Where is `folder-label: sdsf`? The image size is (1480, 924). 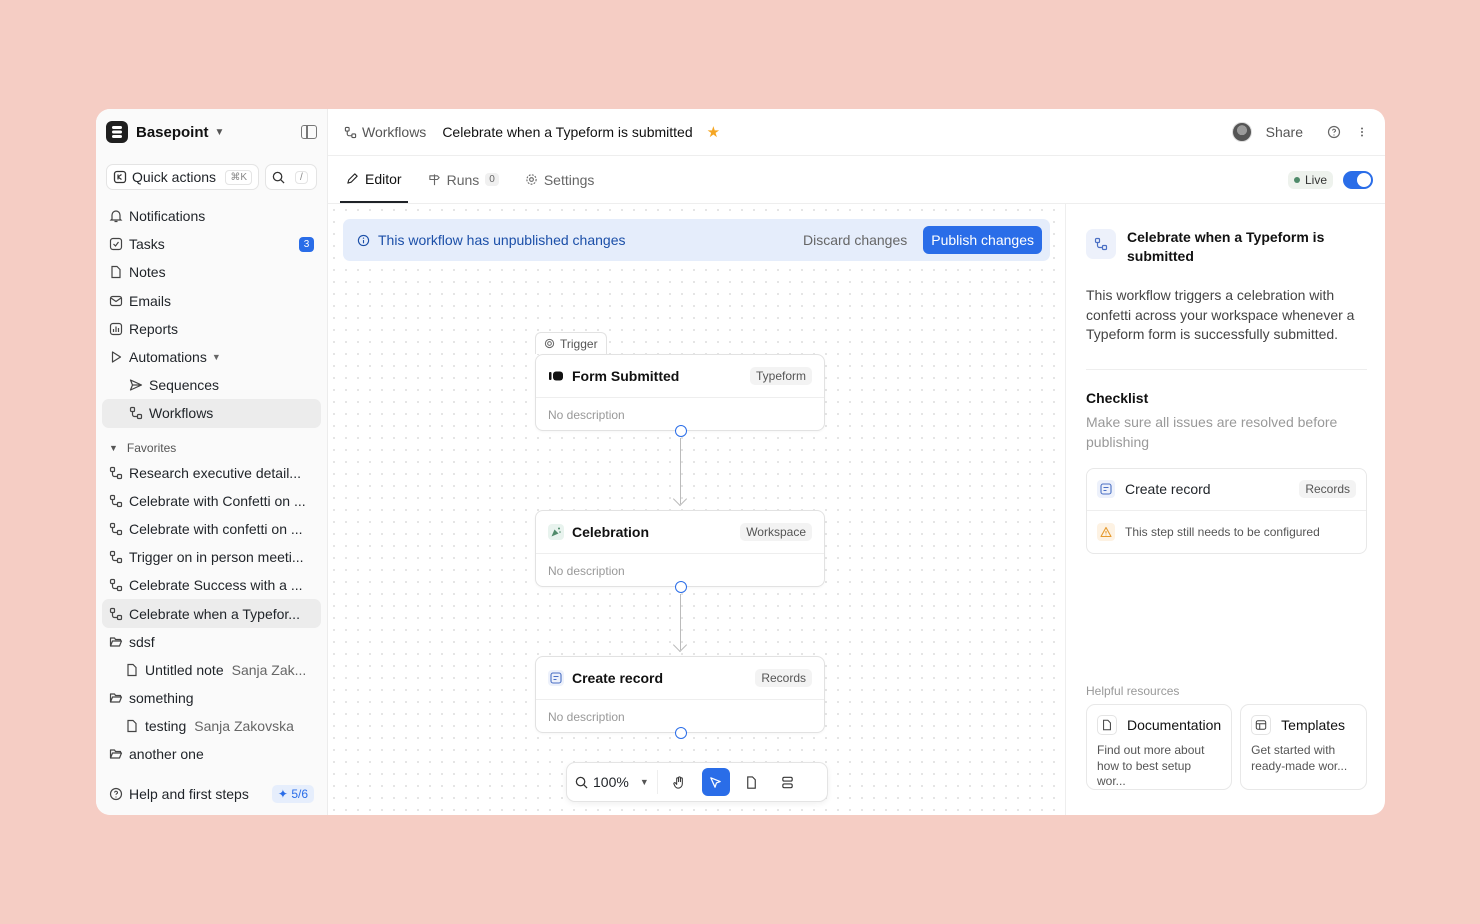 folder-label: sdsf is located at coordinates (142, 641).